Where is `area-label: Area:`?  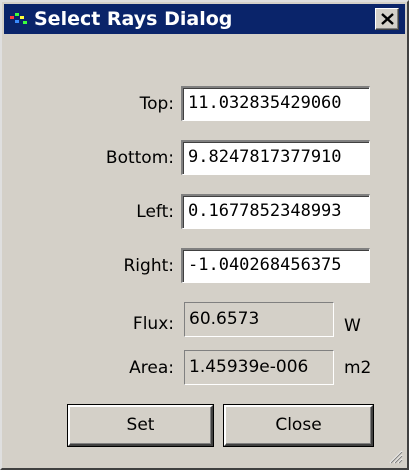
area-label: Area: is located at coordinates (151, 368).